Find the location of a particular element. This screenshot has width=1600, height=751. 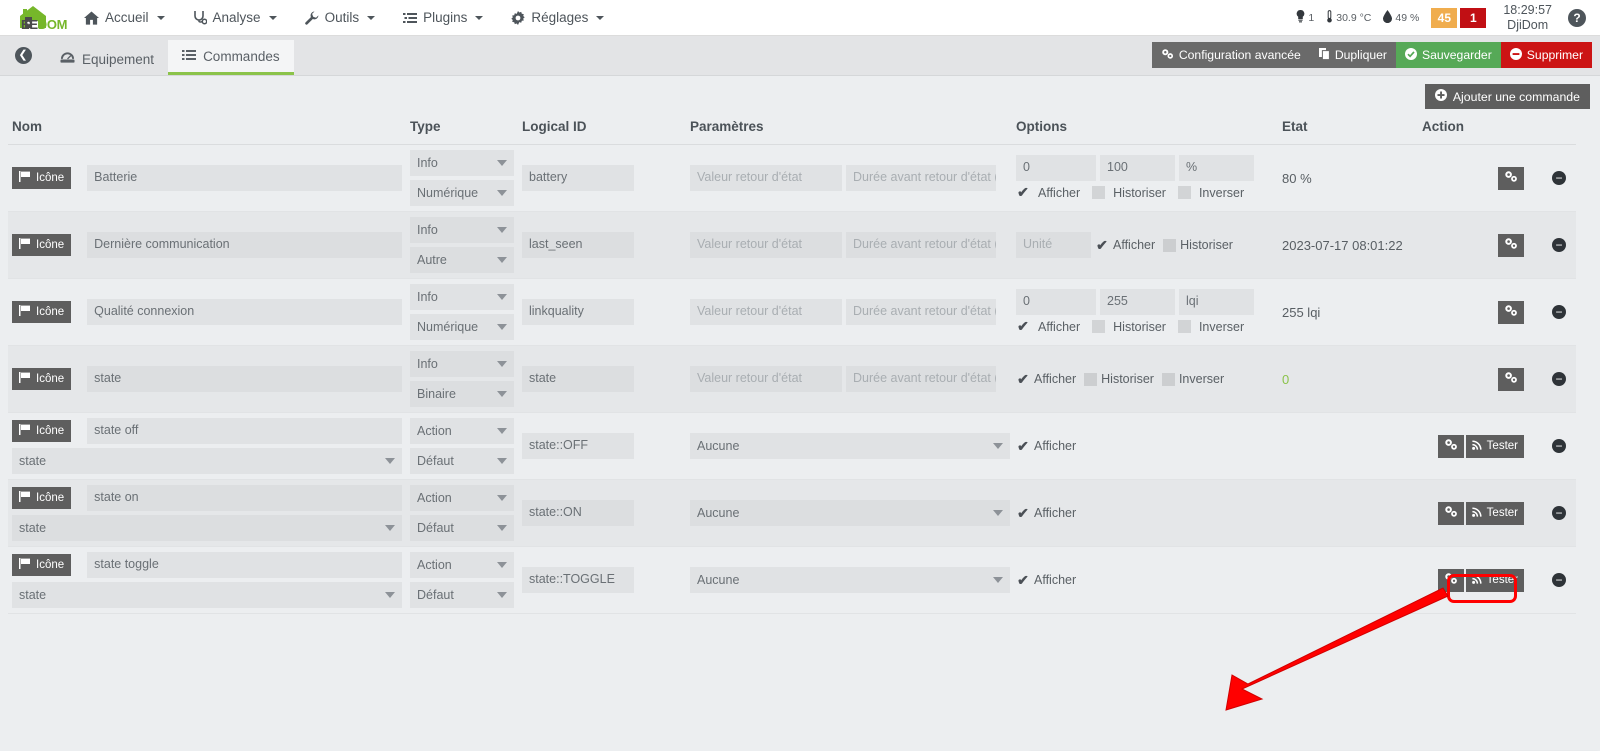

command-name-input: state is located at coordinates (244, 379).